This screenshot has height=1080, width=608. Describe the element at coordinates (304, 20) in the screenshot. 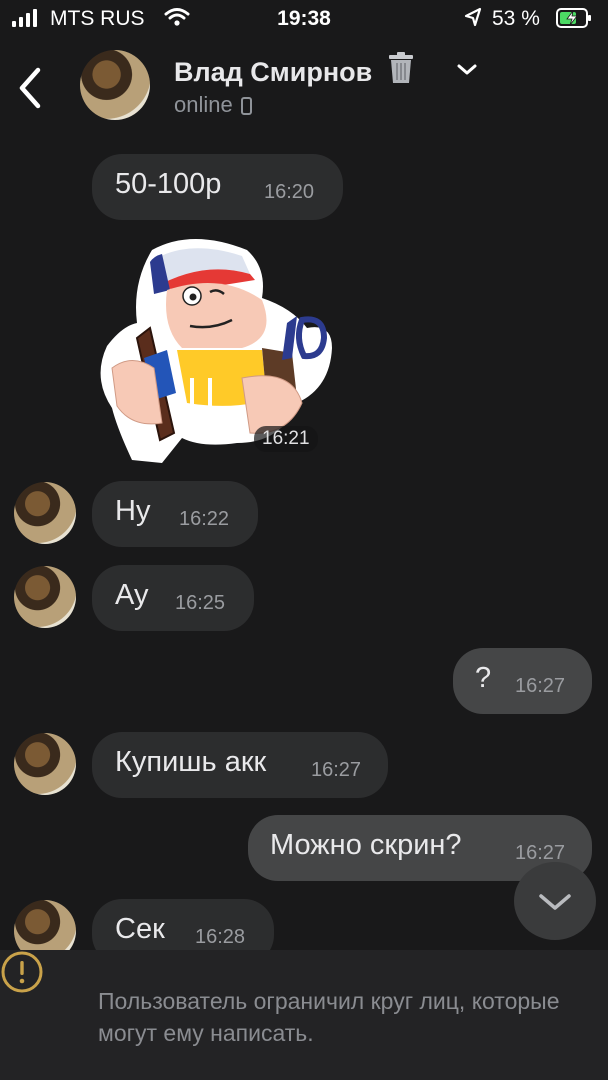

I see `status-bar: MTS RUS 19:38 53 %` at that location.